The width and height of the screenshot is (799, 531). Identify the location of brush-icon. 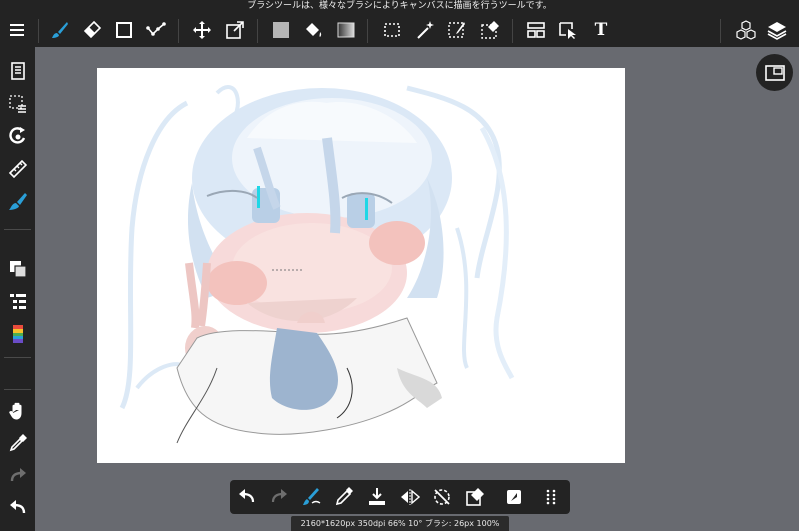
(60, 30).